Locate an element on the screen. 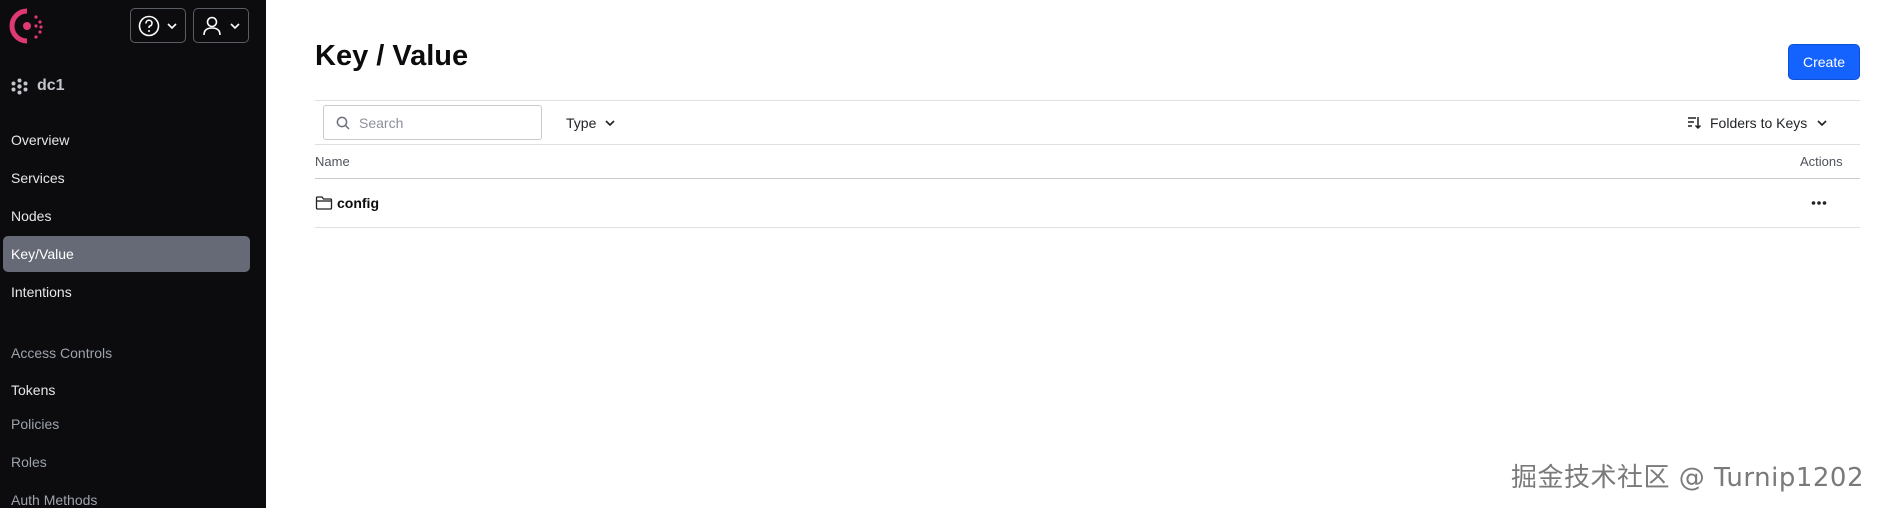 This screenshot has height=508, width=1880. nav-label: Roles is located at coordinates (29, 462).